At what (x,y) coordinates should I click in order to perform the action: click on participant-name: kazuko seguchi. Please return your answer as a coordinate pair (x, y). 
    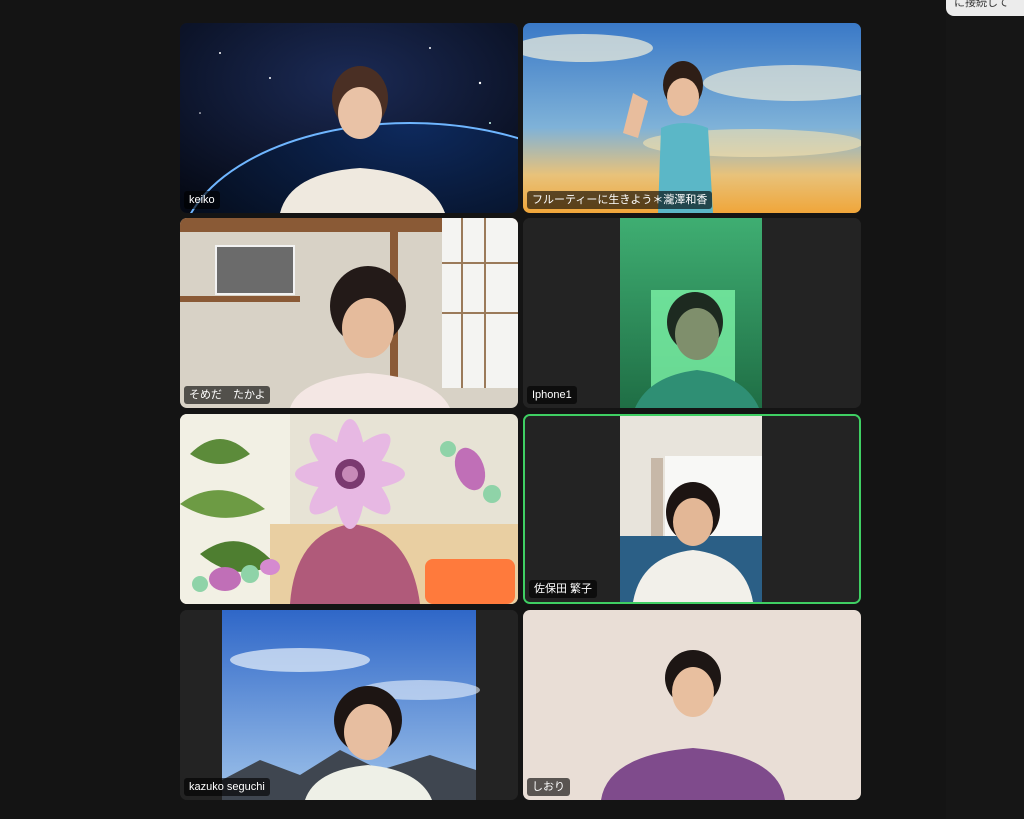
    Looking at the image, I should click on (227, 787).